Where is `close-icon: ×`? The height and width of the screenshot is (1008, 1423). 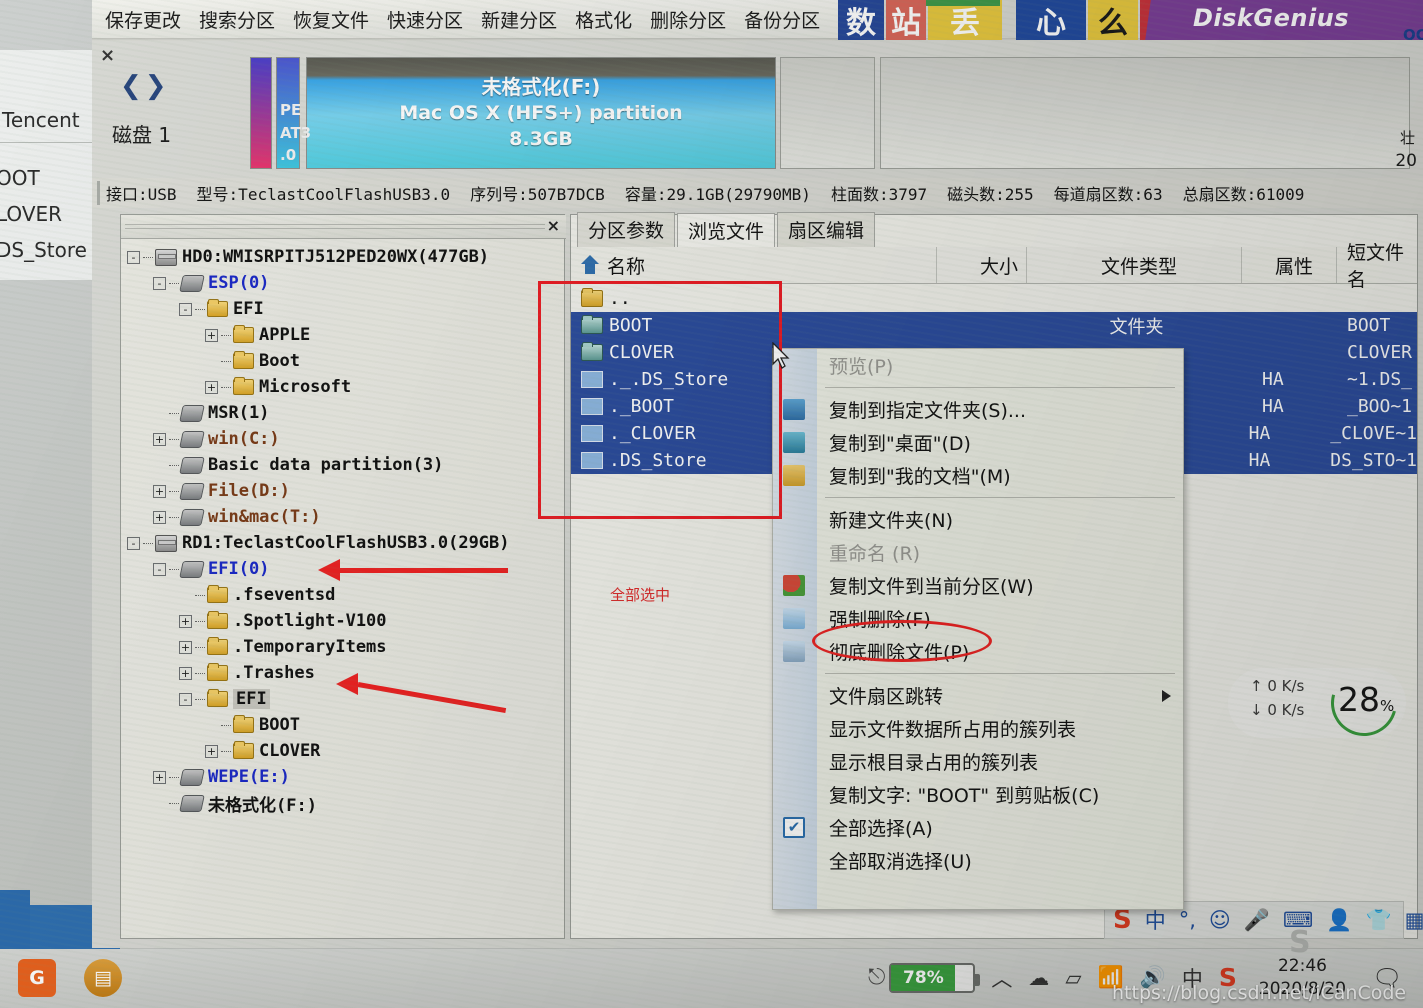 close-icon: × is located at coordinates (107, 55).